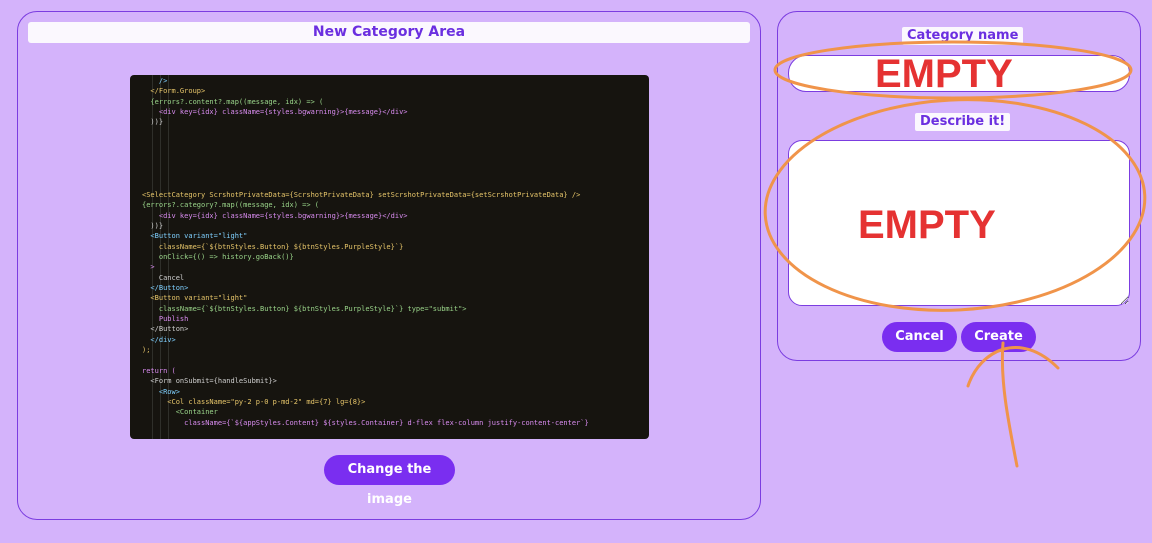  Describe the element at coordinates (146, 350) in the screenshot. I see `code-line: );` at that location.